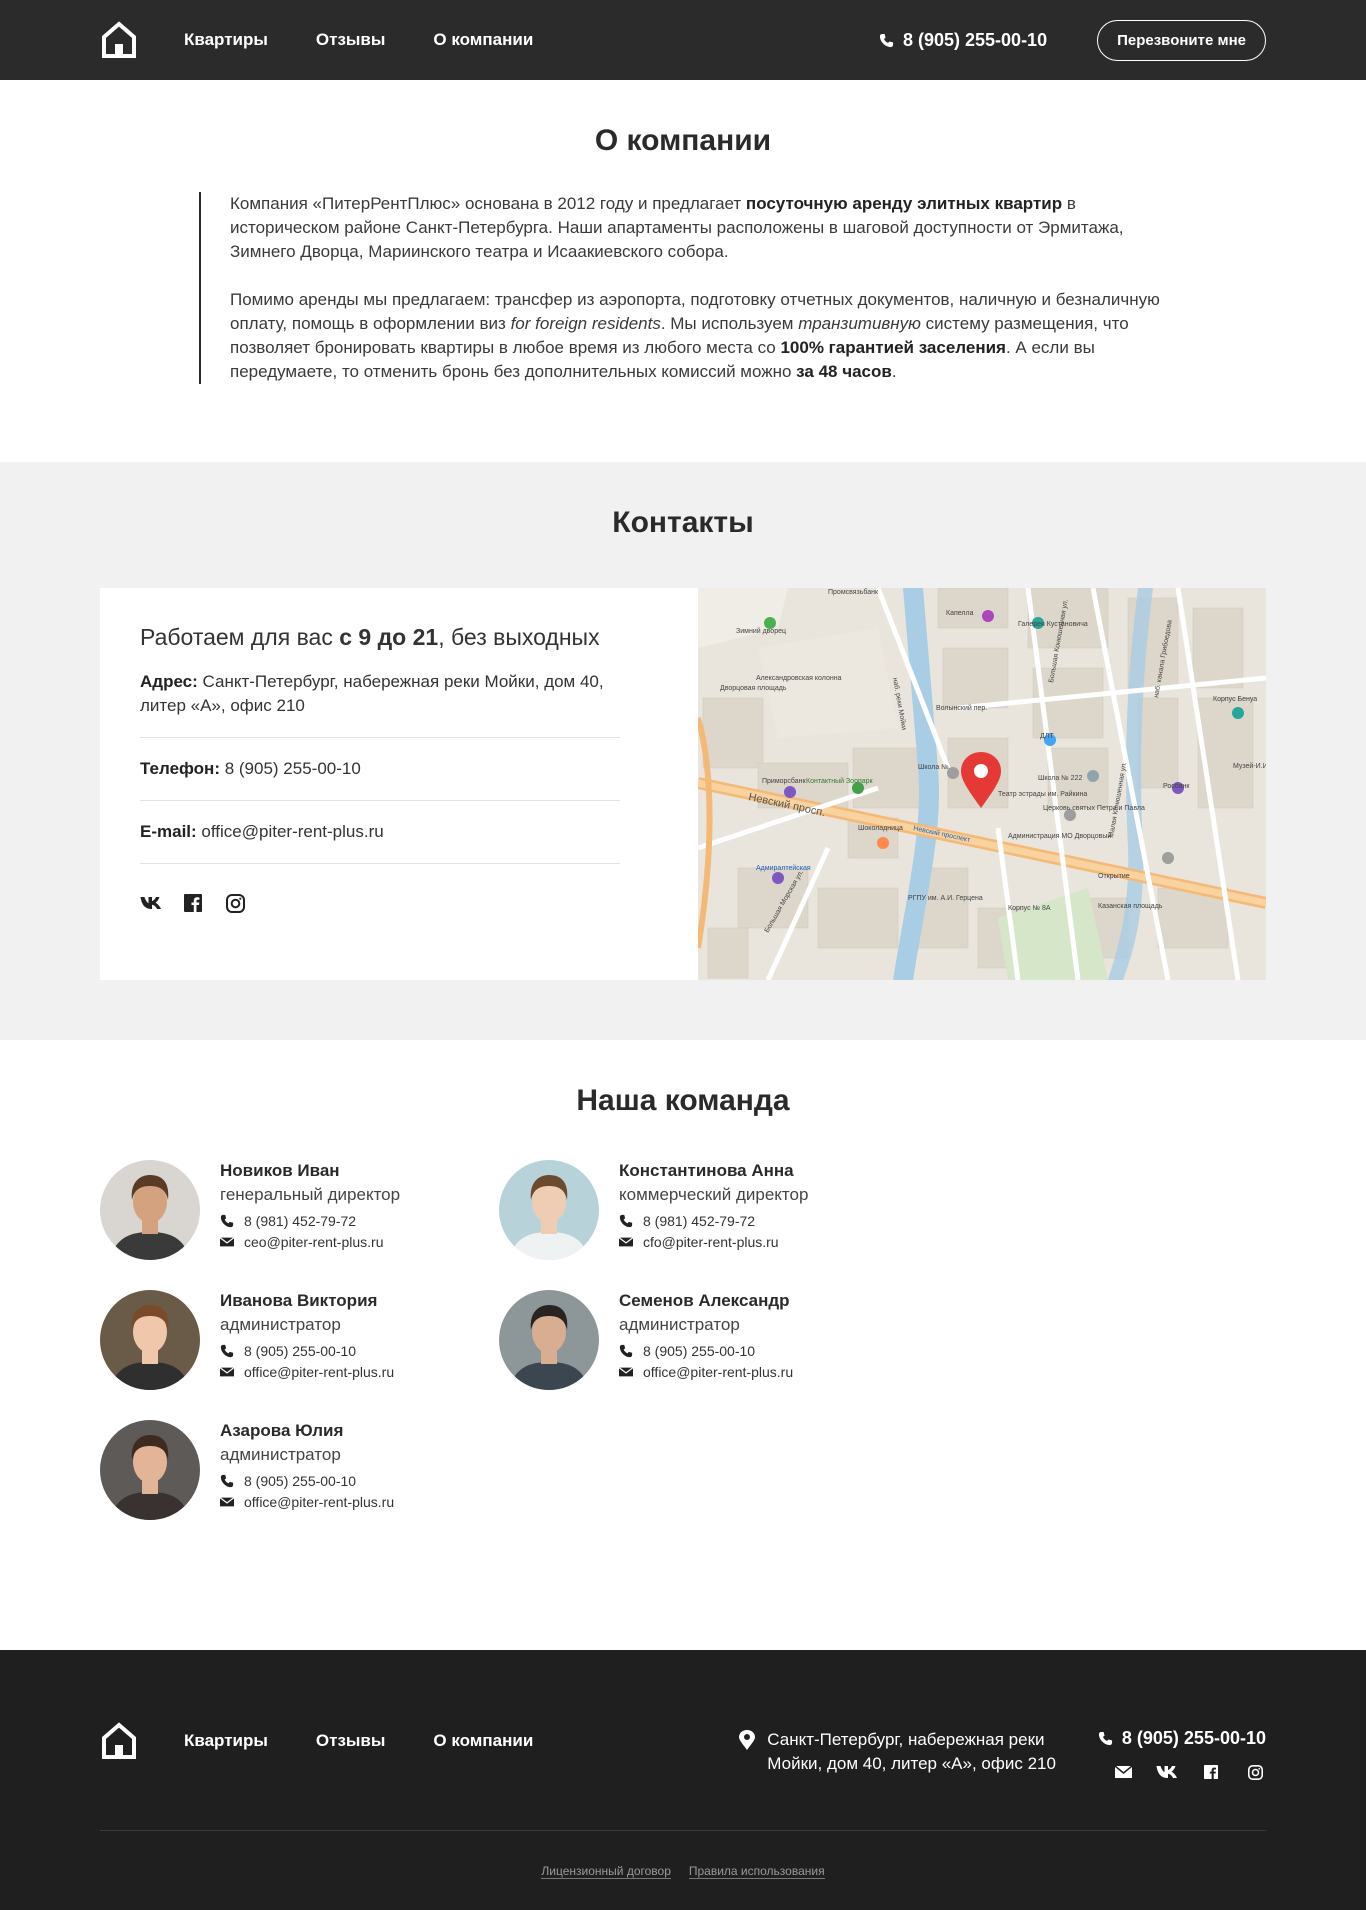 This screenshot has width=1366, height=1910. Describe the element at coordinates (933, 767) in the screenshot. I see `map-label: Школа №` at that location.